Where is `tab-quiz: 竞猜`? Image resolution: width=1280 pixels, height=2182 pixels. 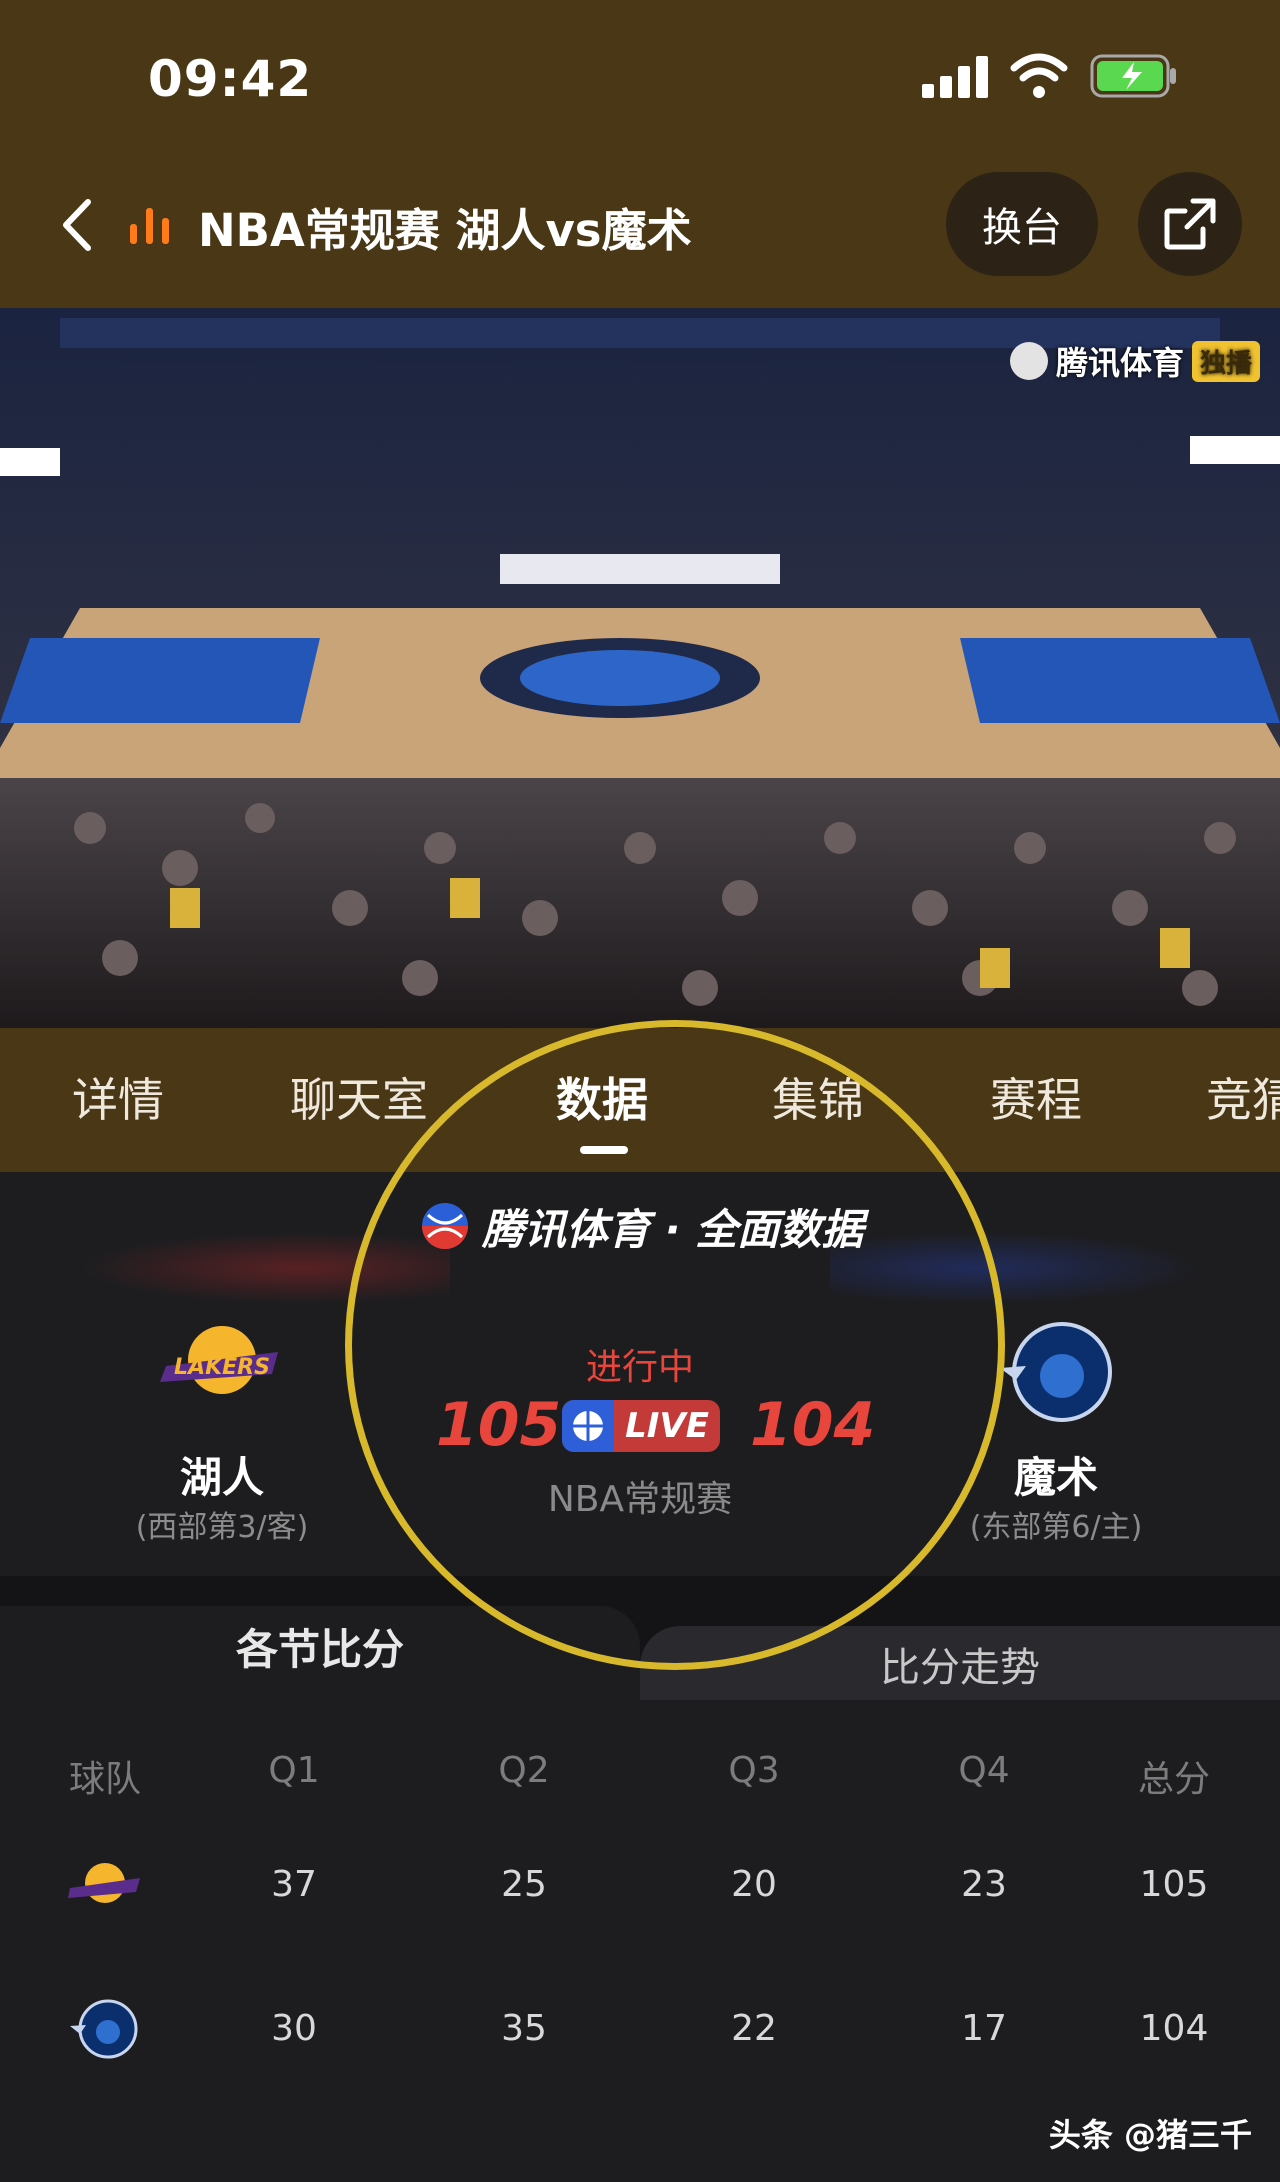 tab-quiz: 竞猜 is located at coordinates (1243, 1097).